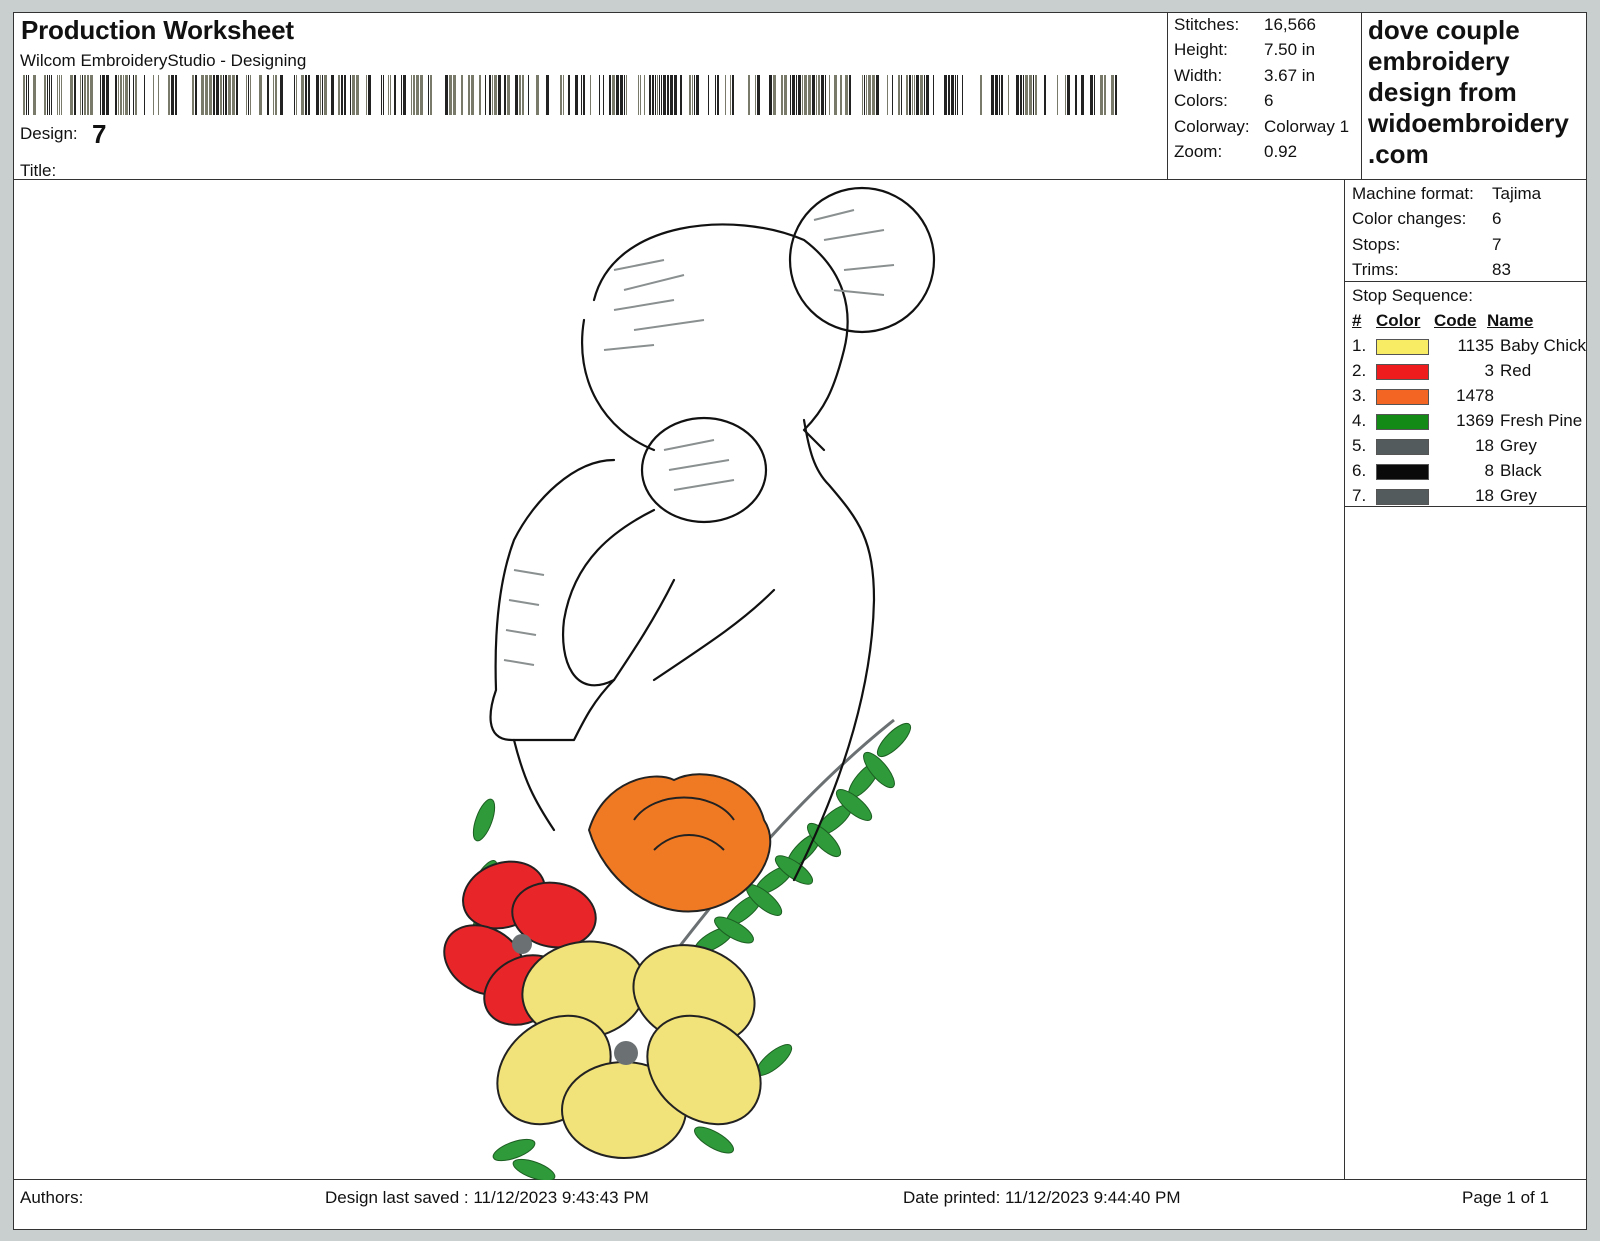  What do you see at coordinates (1469, 498) in the screenshot?
I see `stop-row: 7. 18 Grey` at bounding box center [1469, 498].